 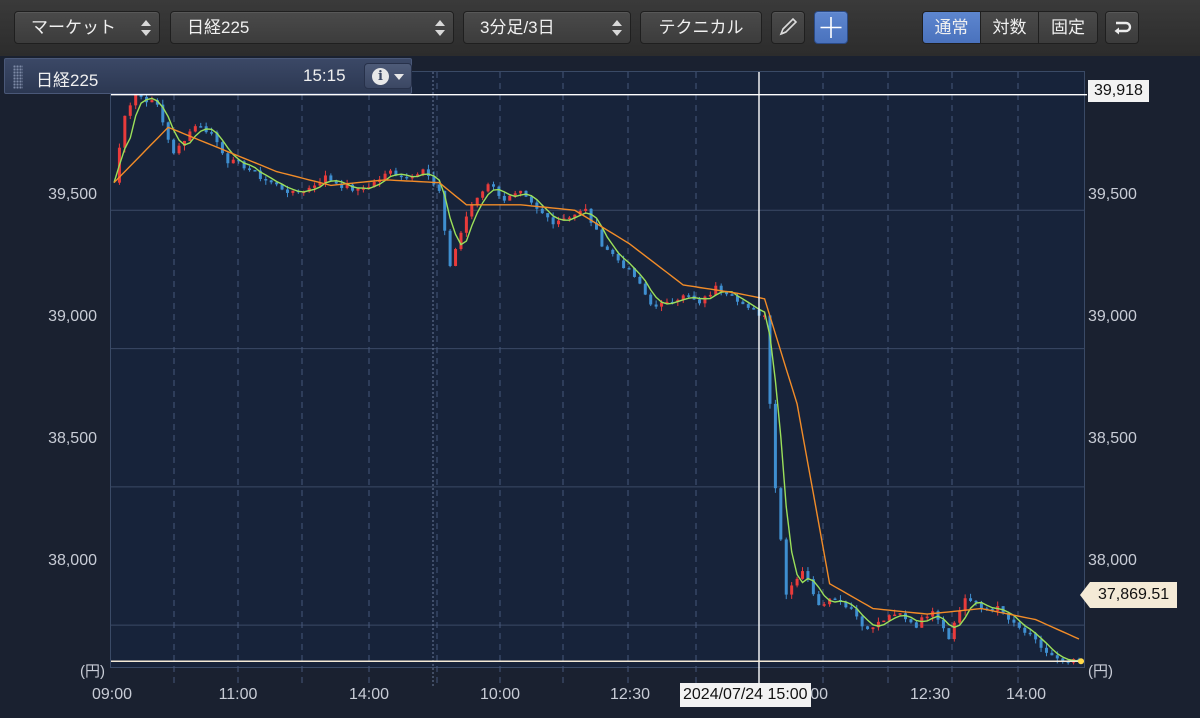 What do you see at coordinates (1128, 595) in the screenshot?
I see `last-price-tag: 37,869.51` at bounding box center [1128, 595].